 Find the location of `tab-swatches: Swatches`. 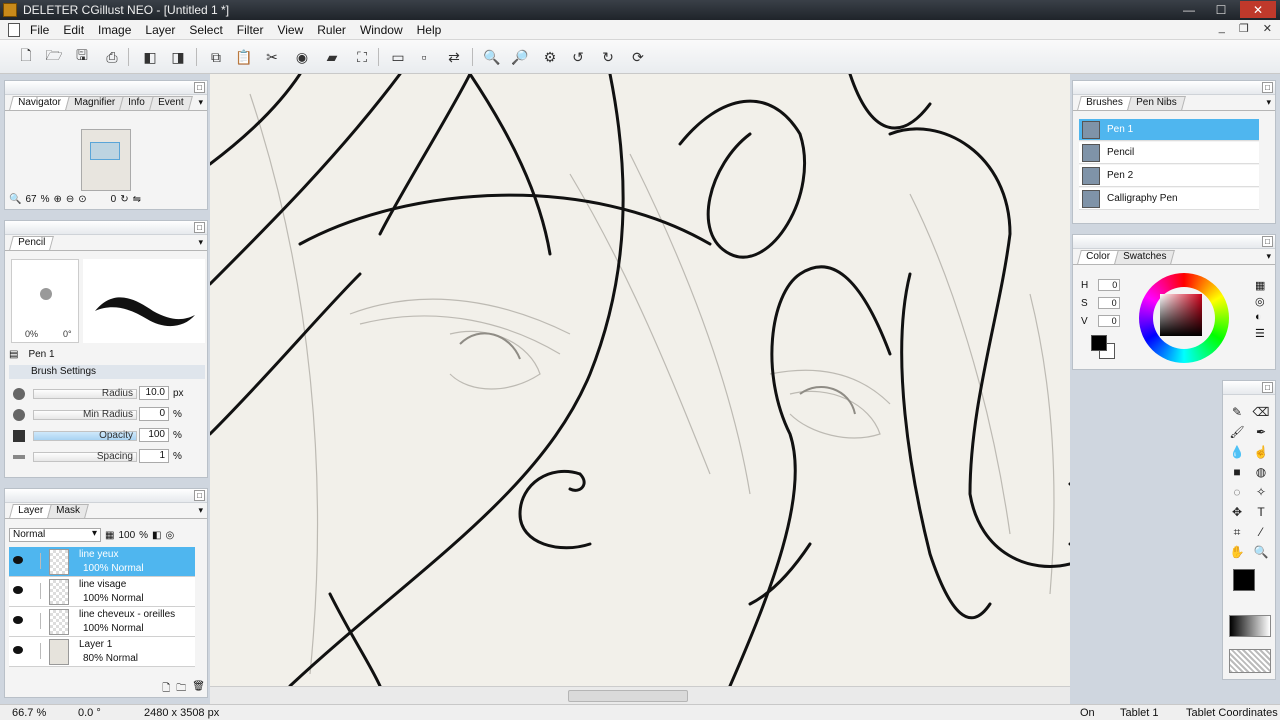

tab-swatches: Swatches is located at coordinates (1145, 257).